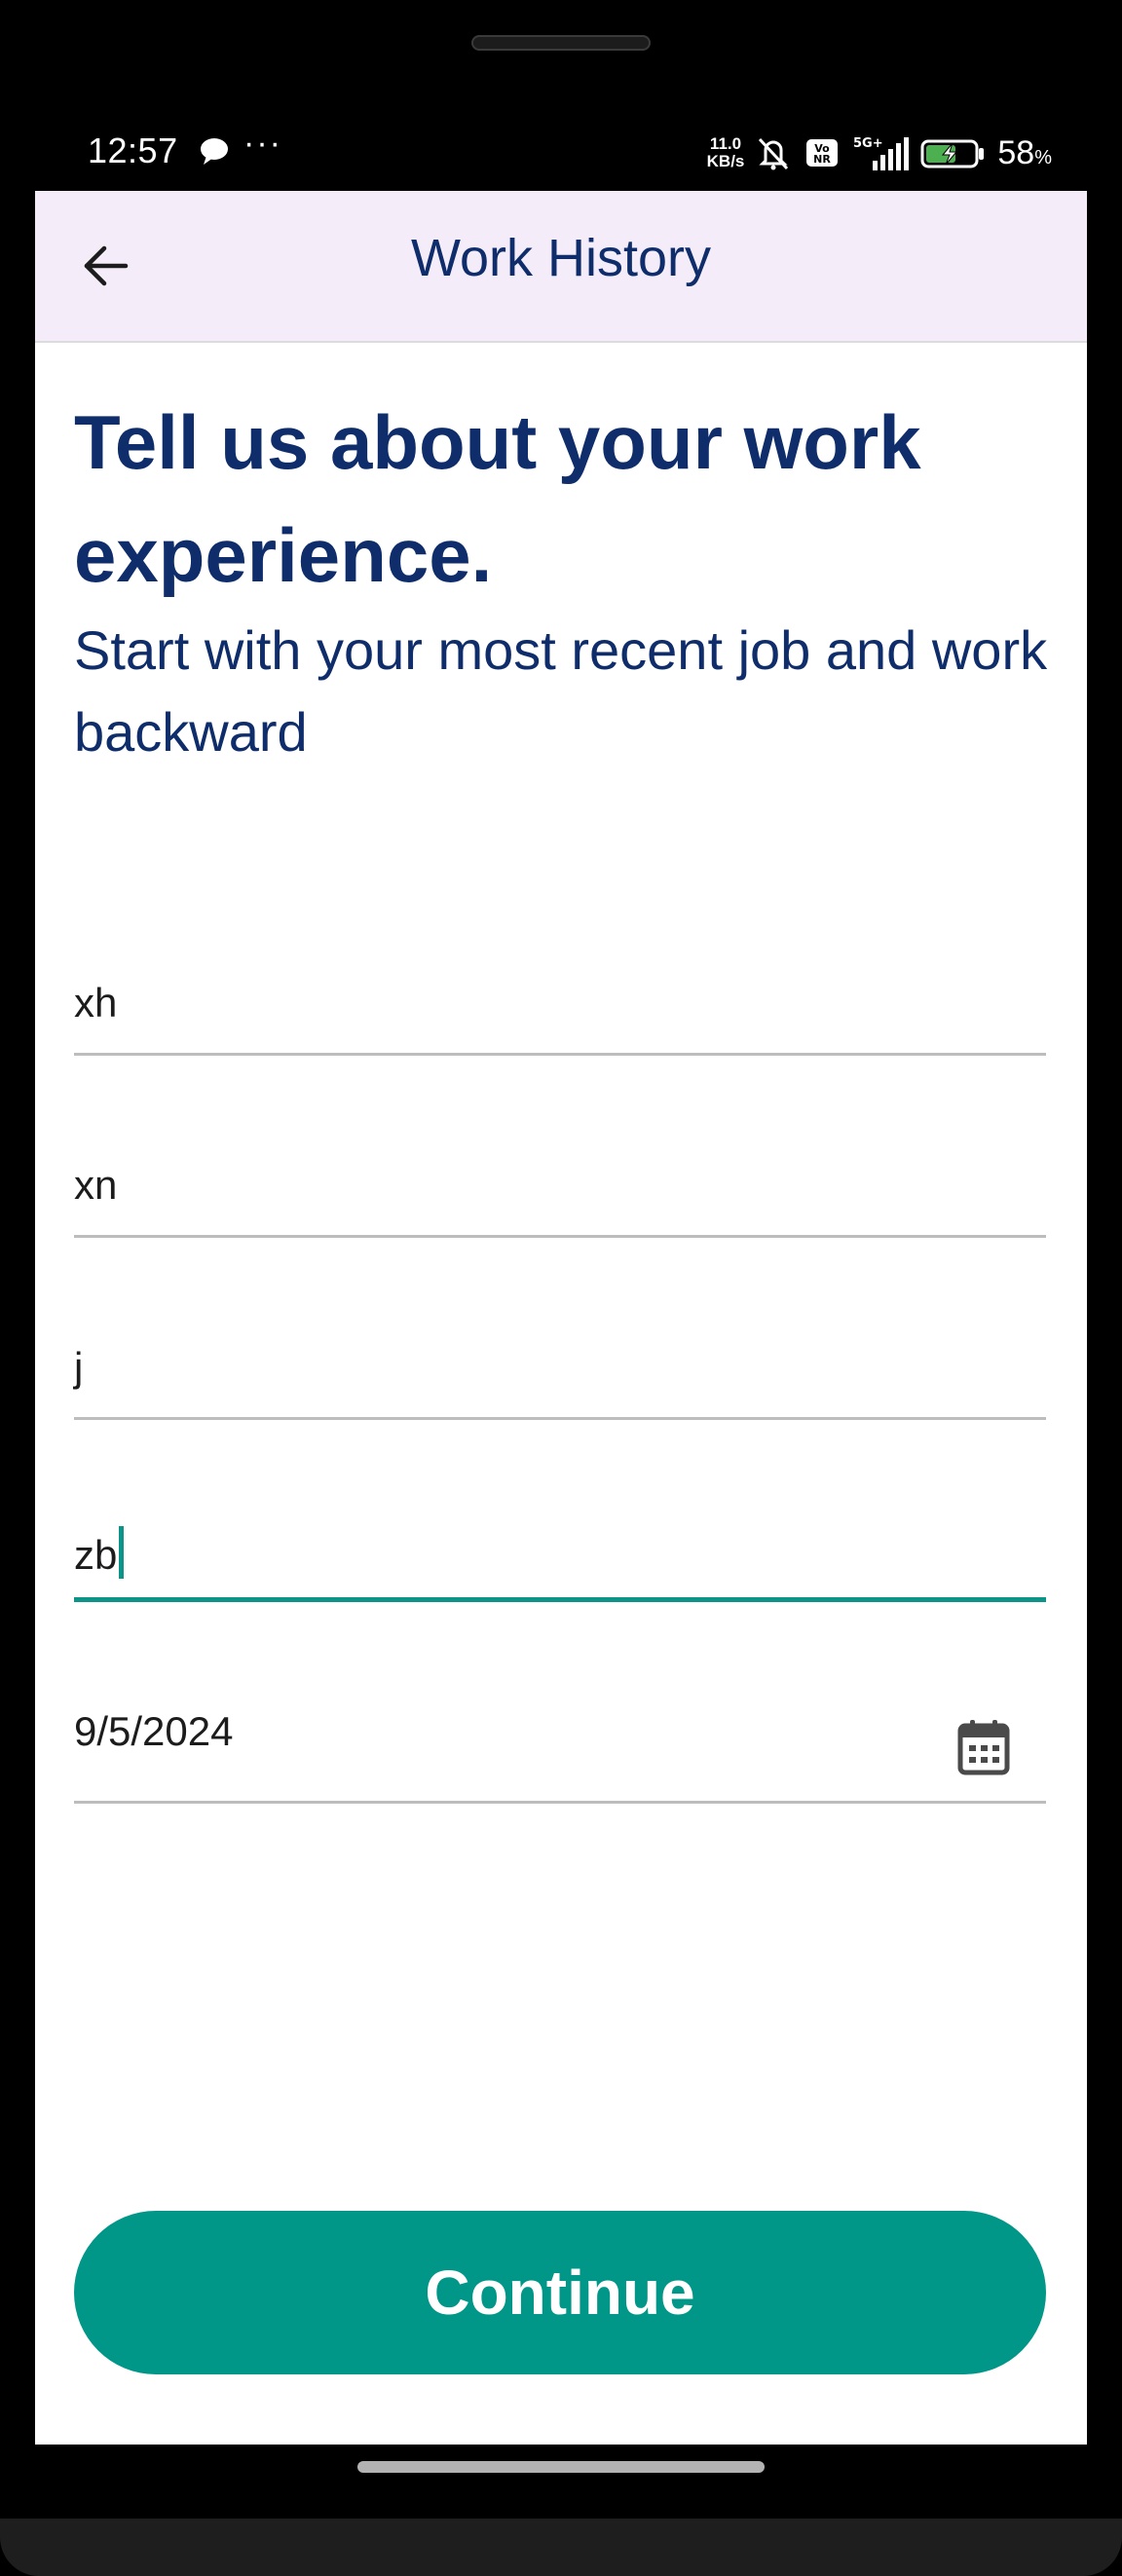 The image size is (1122, 2576). I want to click on date-field: 9/5/2024, so click(560, 1742).